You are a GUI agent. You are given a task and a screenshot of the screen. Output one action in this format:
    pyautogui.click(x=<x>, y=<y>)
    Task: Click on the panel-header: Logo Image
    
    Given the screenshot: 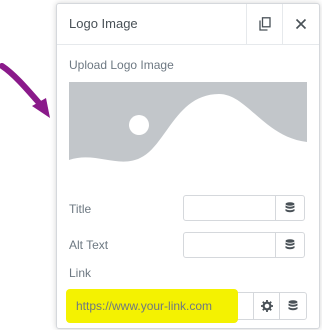 What is the action you would take?
    pyautogui.click(x=188, y=24)
    